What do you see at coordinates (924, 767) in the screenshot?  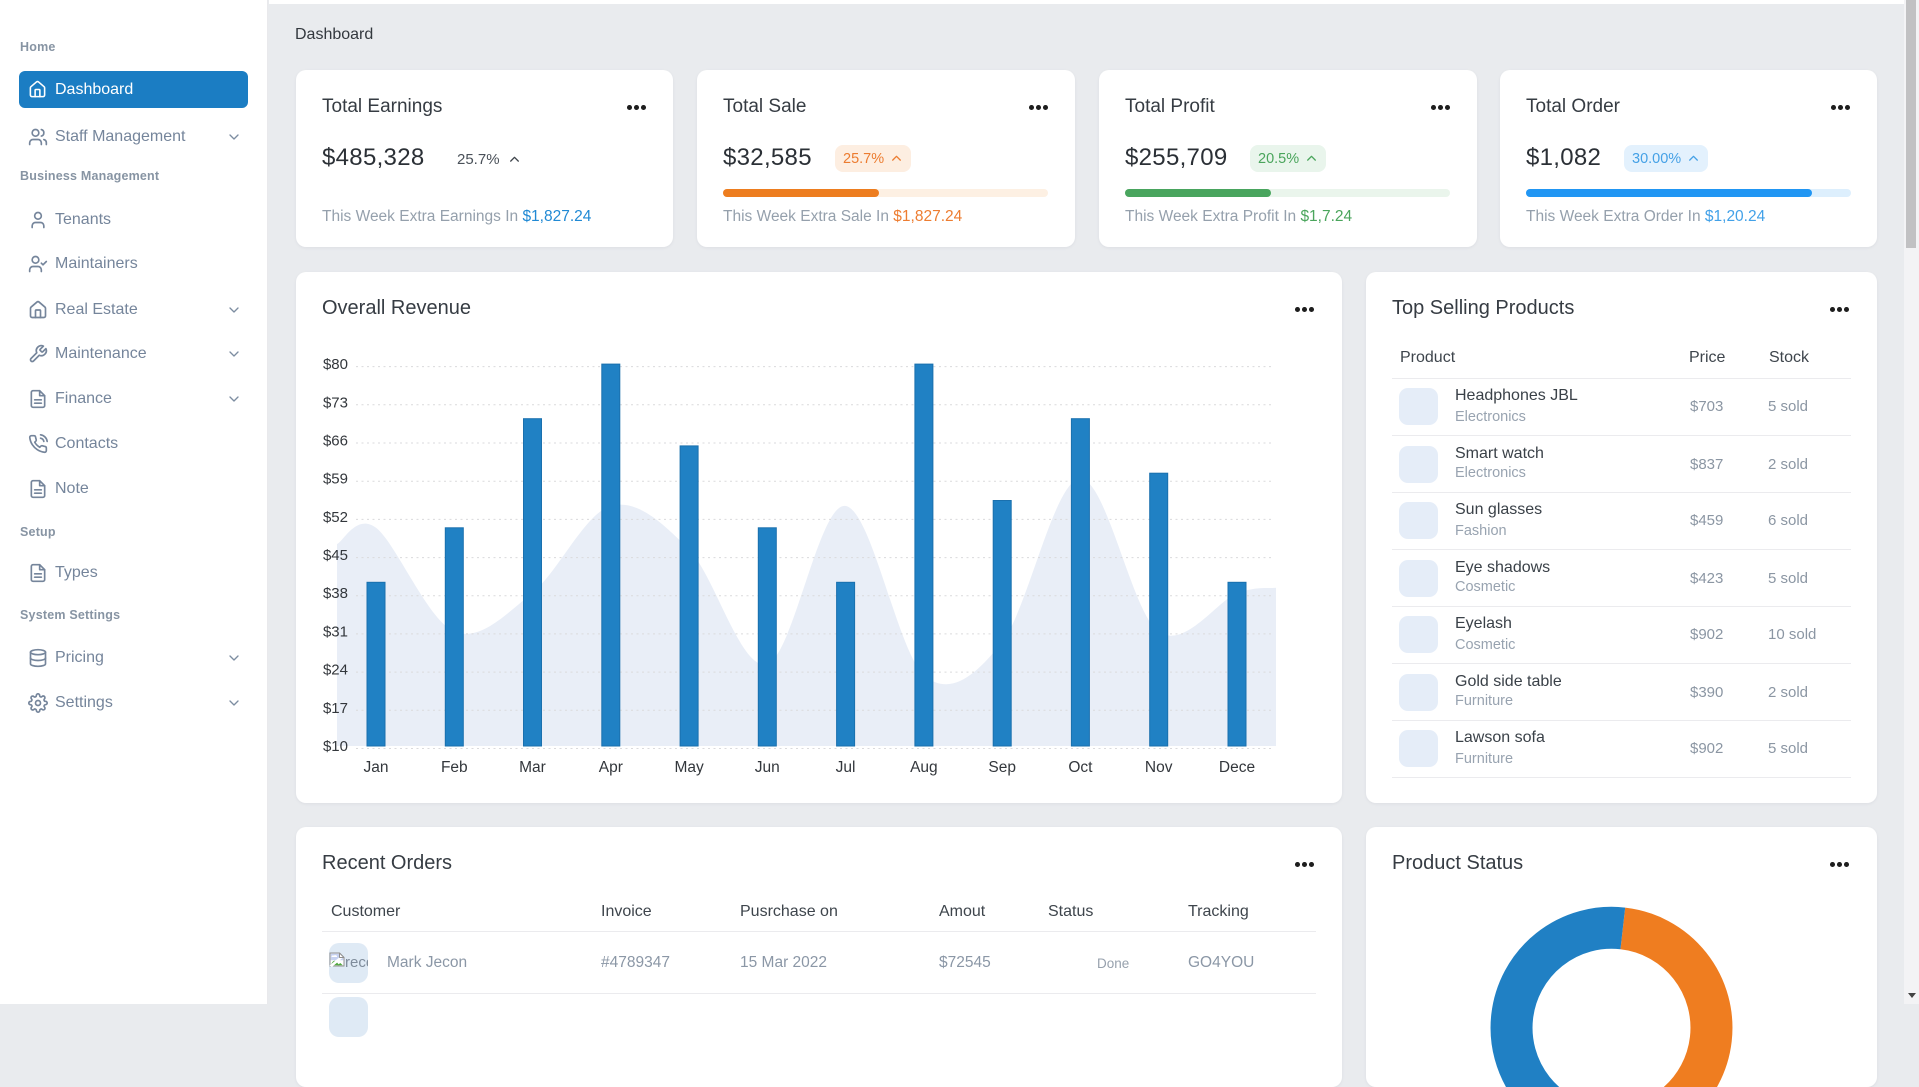 I see `svg-text: Aug` at bounding box center [924, 767].